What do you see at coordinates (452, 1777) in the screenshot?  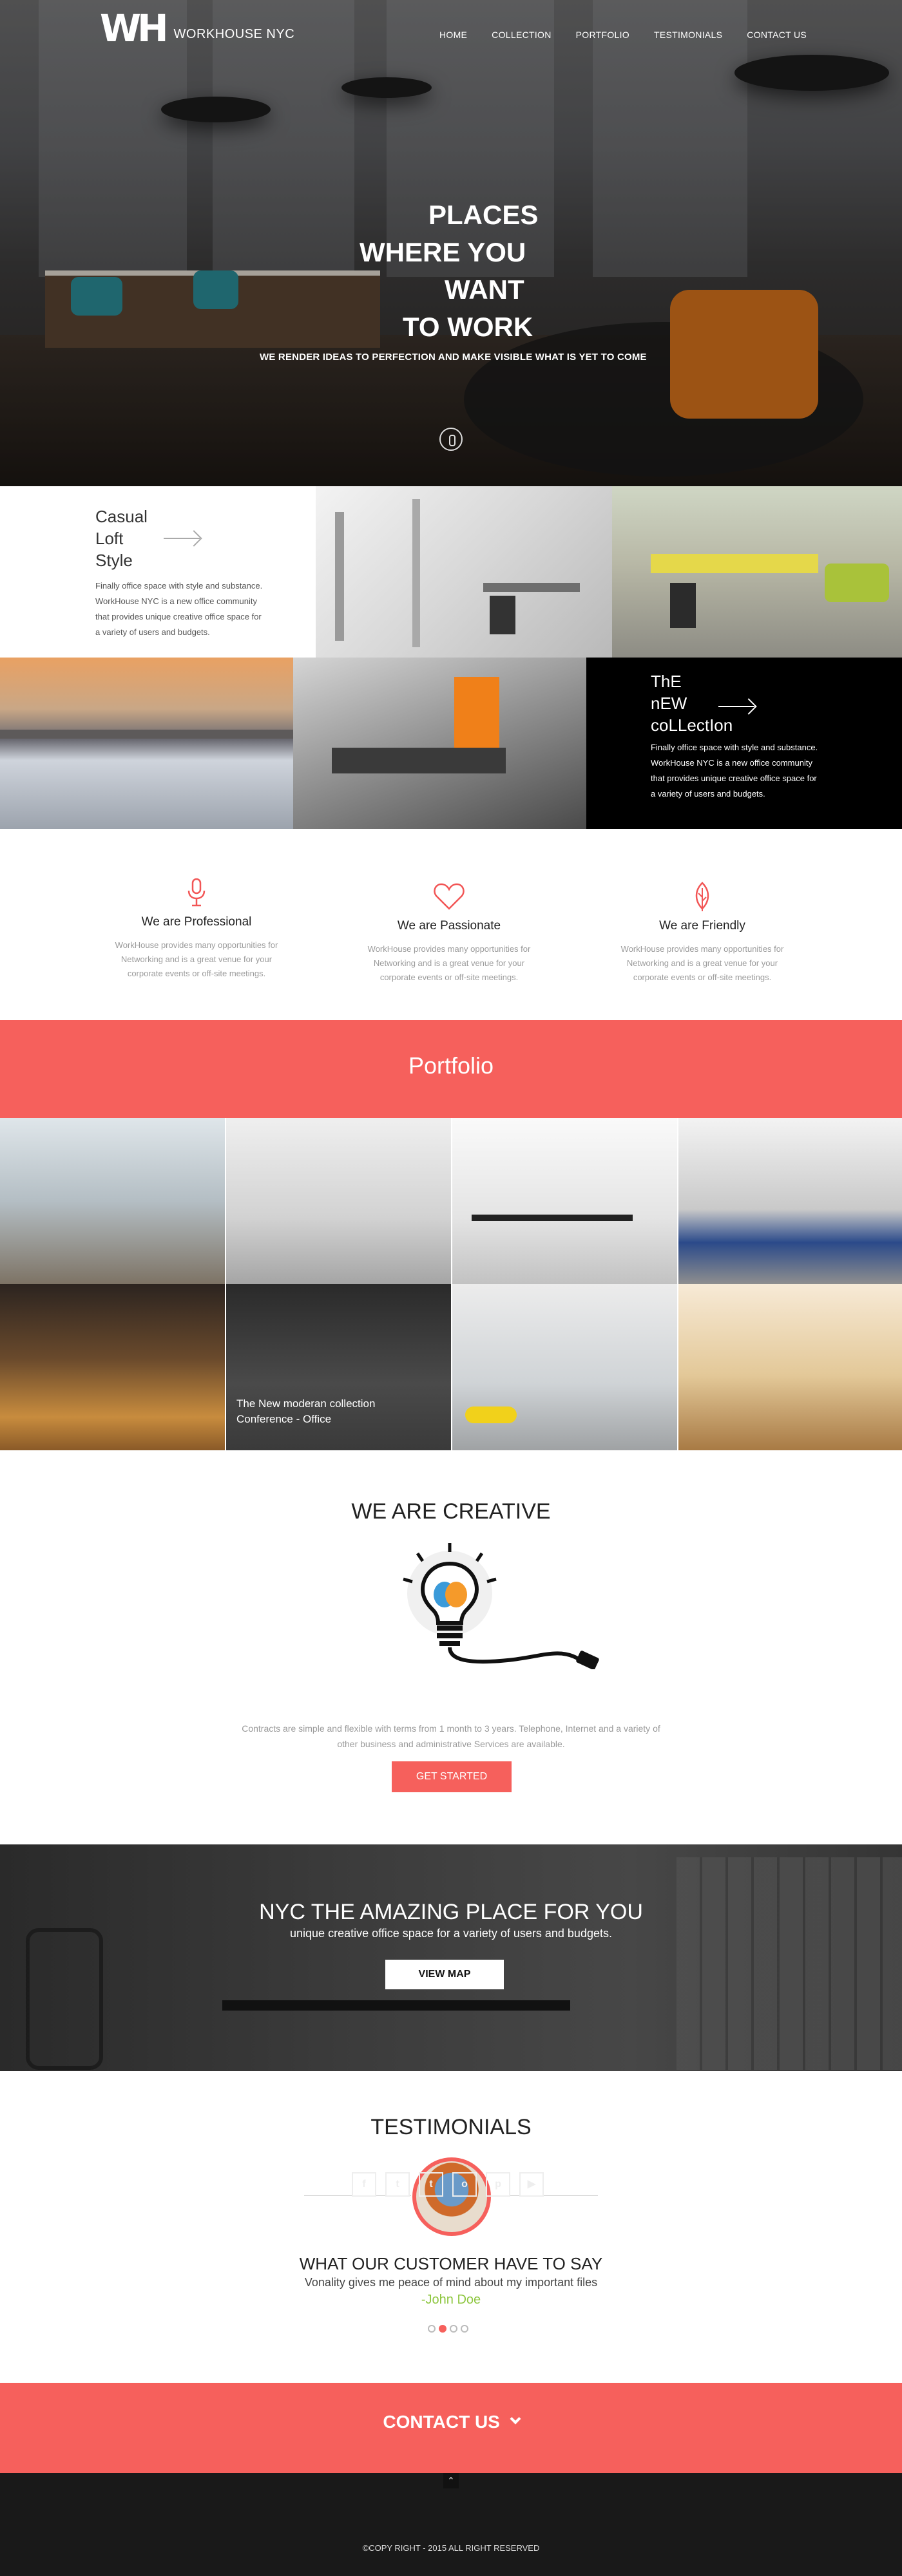 I see `get-started-button: GET STARTED` at bounding box center [452, 1777].